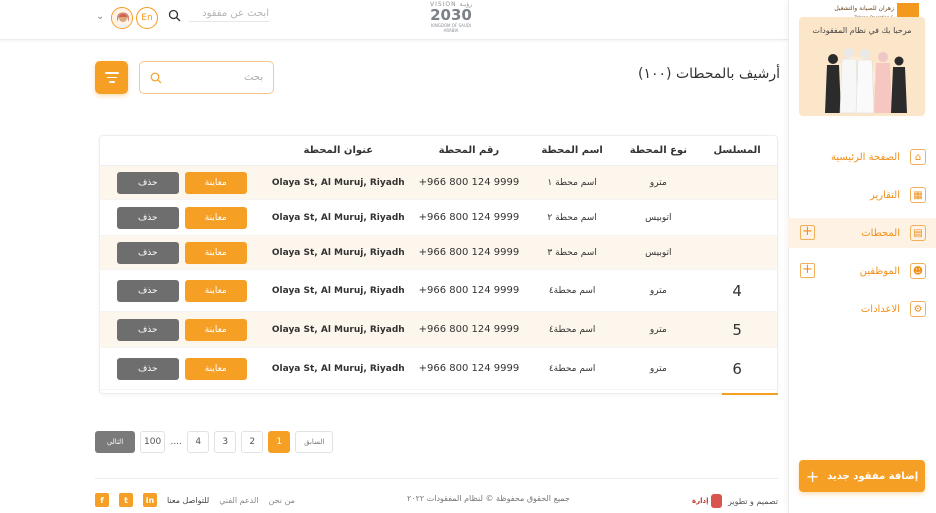 The height and width of the screenshot is (513, 936). I want to click on pagination-prev: السابق, so click(314, 442).